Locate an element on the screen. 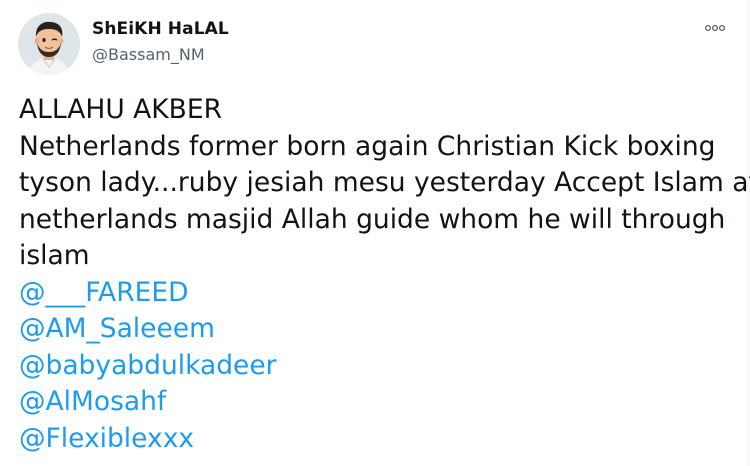  tweet-text-line: islam is located at coordinates (54, 255).